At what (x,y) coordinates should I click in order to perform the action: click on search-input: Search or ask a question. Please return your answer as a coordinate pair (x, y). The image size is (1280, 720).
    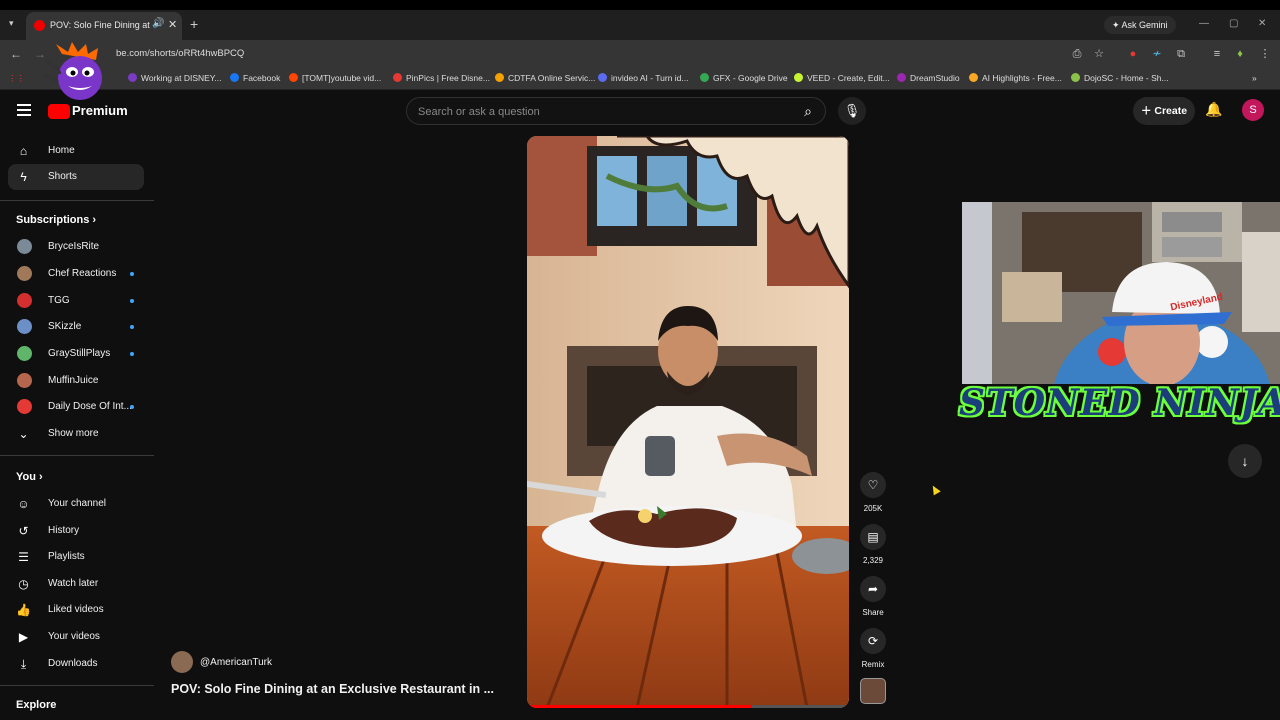
    Looking at the image, I should click on (479, 112).